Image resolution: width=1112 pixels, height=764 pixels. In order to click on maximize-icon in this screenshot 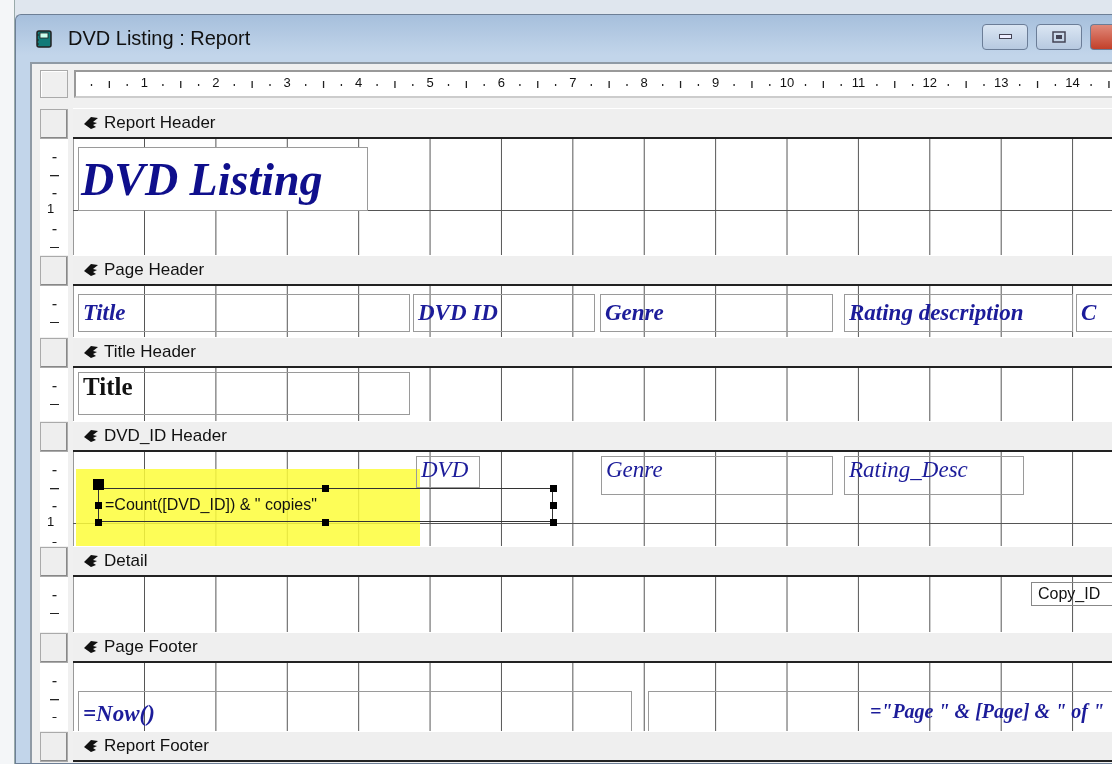, I will do `click(1059, 36)`.